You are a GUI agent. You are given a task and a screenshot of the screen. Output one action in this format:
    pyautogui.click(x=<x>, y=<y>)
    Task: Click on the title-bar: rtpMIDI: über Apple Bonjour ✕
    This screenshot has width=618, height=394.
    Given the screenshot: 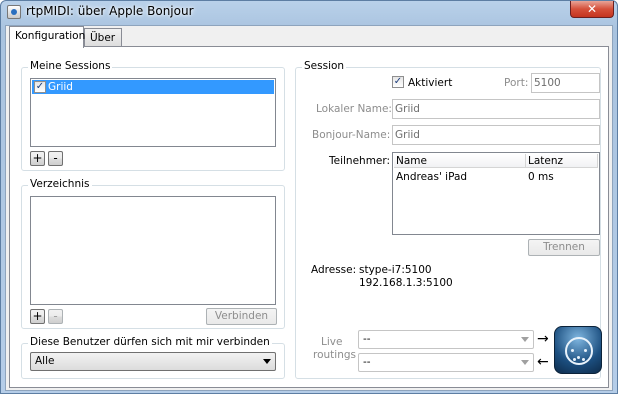 What is the action you would take?
    pyautogui.click(x=309, y=12)
    